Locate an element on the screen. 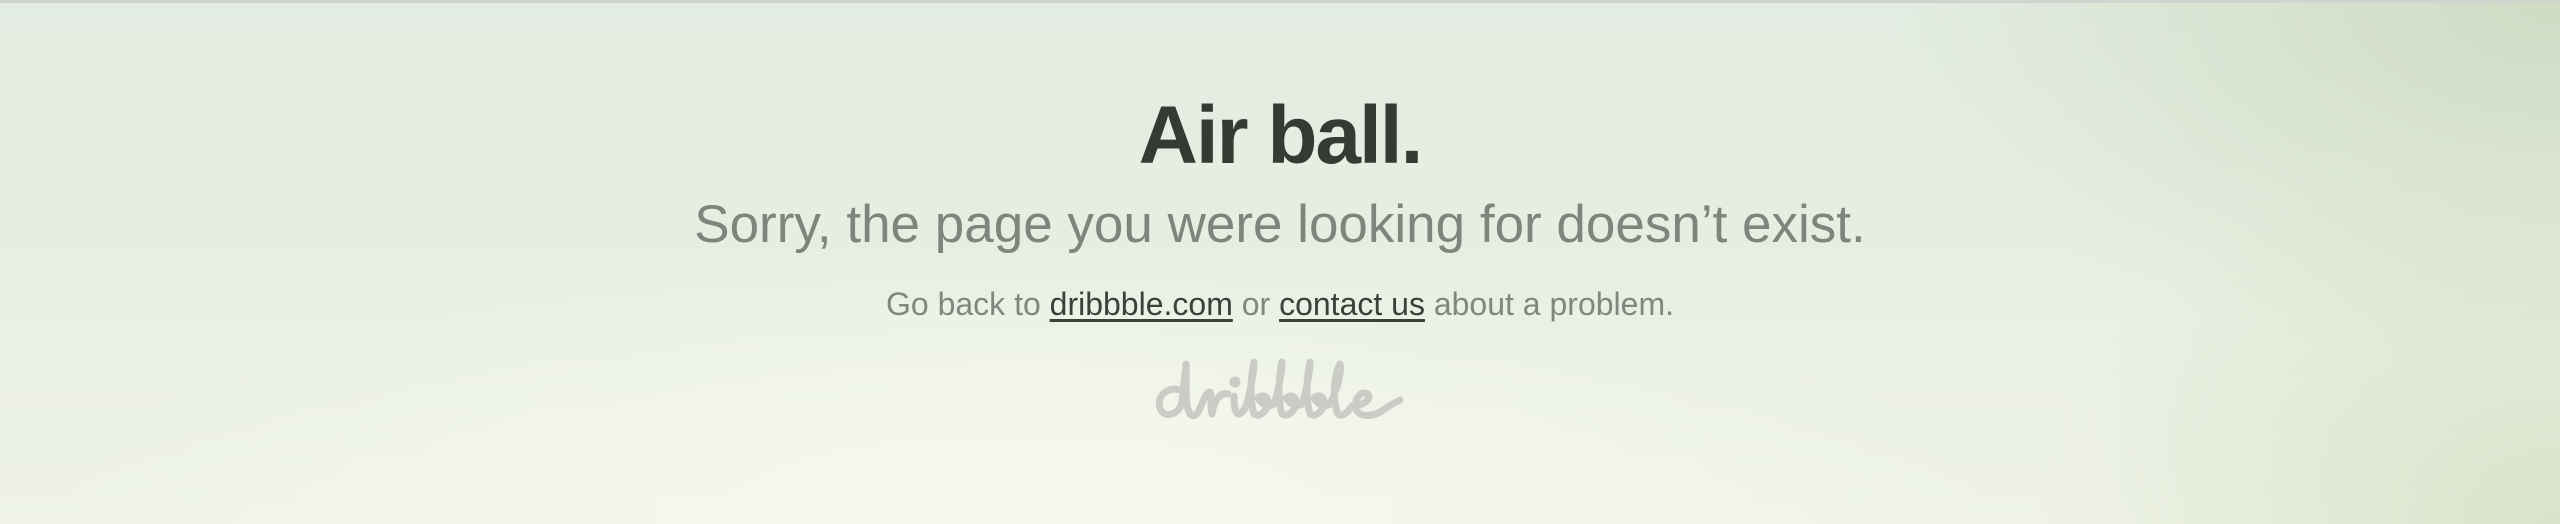 The width and height of the screenshot is (2560, 524). top-border is located at coordinates (1280, 1).